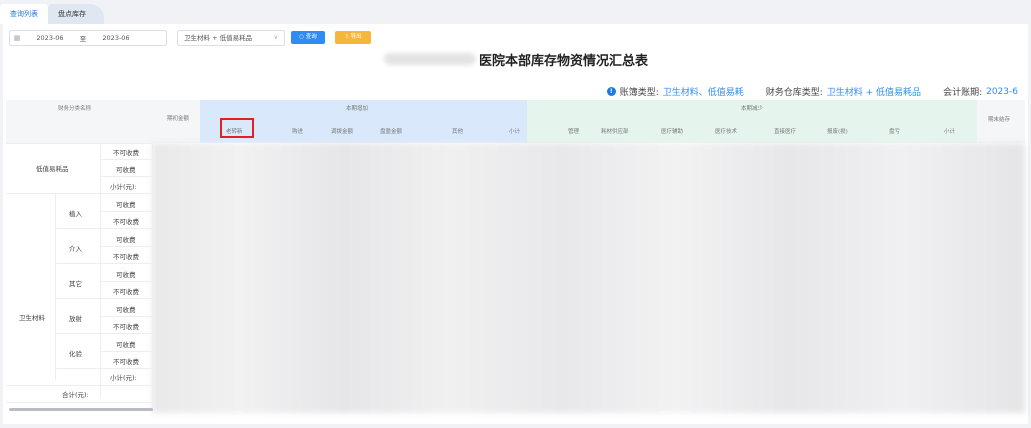  What do you see at coordinates (874, 93) in the screenshot?
I see `warehouse-type-value: 卫生材料 + 低值易耗品` at bounding box center [874, 93].